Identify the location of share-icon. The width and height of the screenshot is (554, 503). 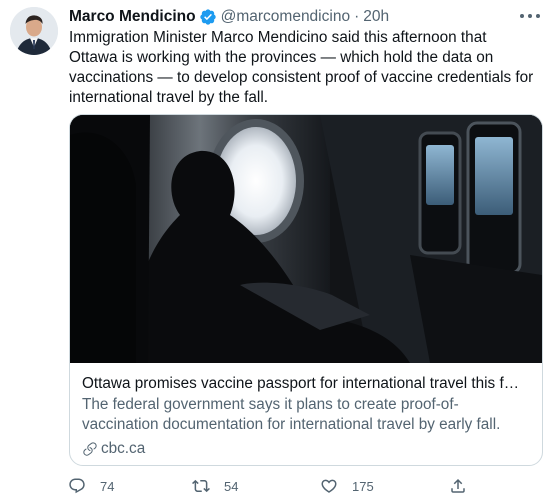
(458, 485).